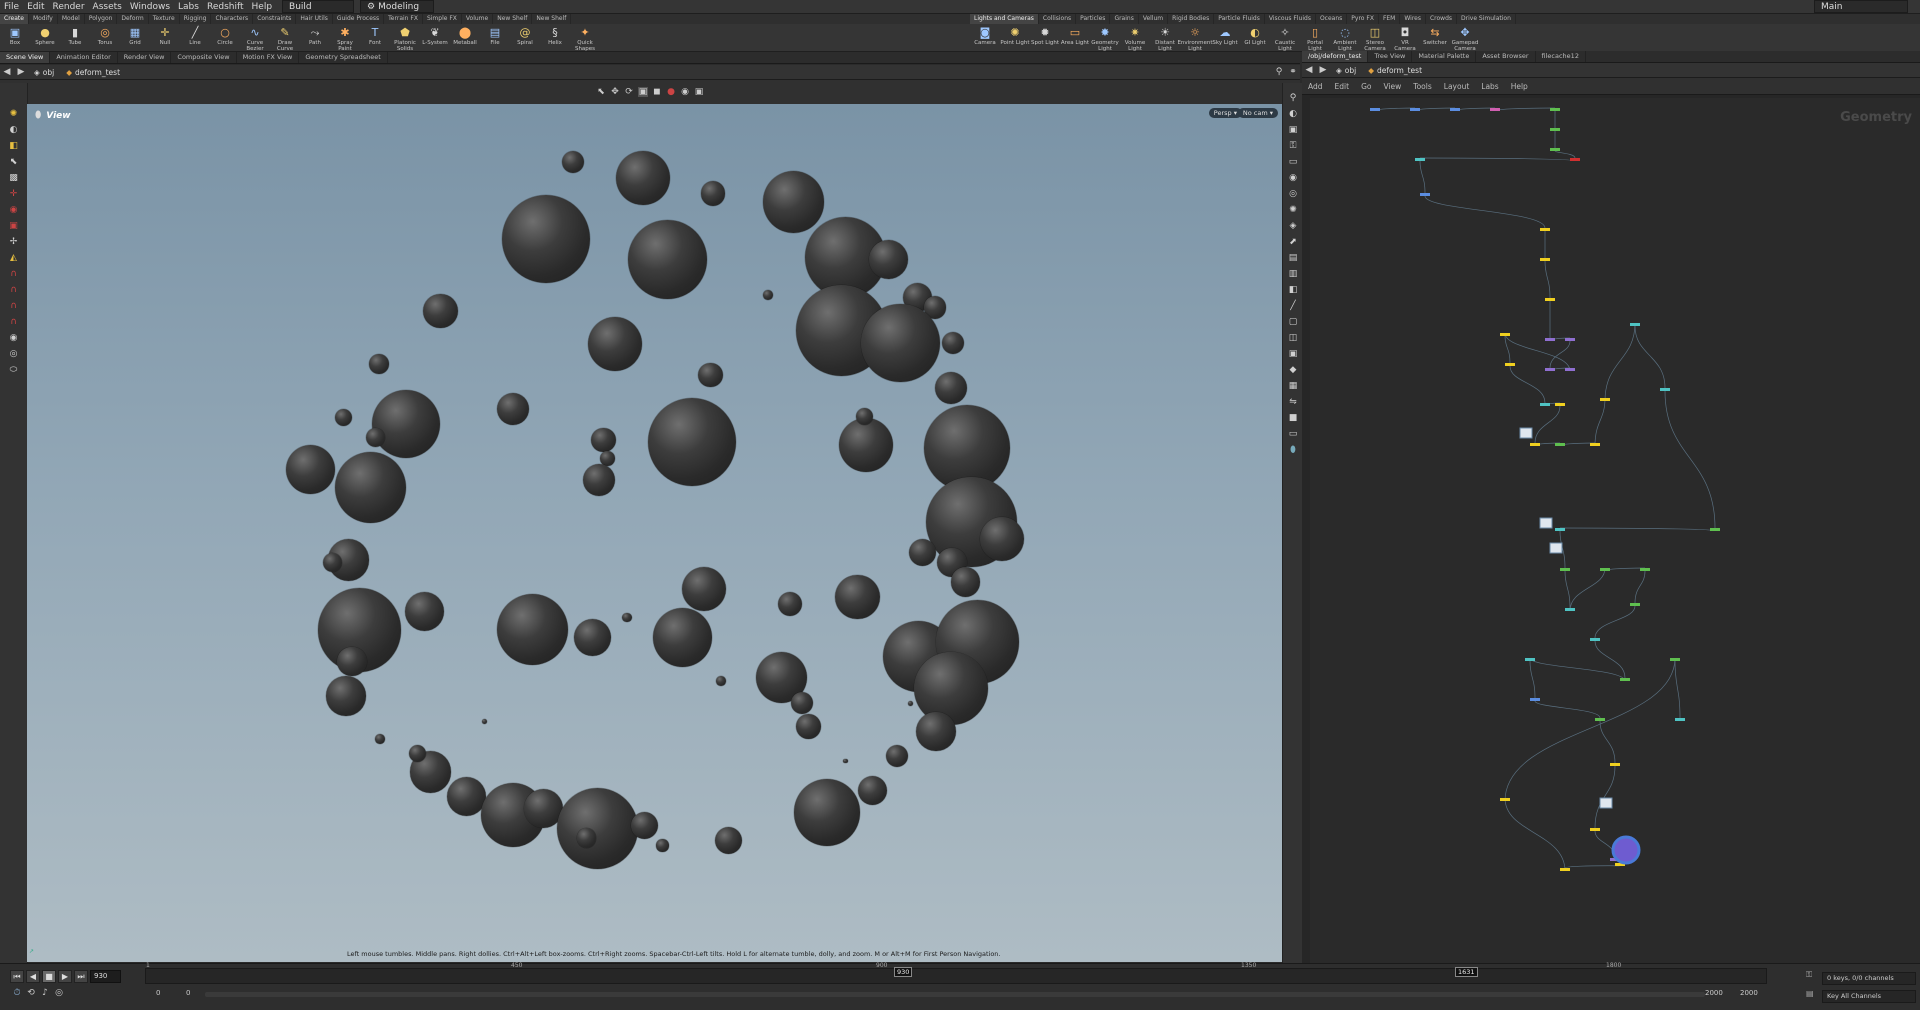  Describe the element at coordinates (14, 354) in the screenshot. I see `snapshot-icon: ◎` at that location.